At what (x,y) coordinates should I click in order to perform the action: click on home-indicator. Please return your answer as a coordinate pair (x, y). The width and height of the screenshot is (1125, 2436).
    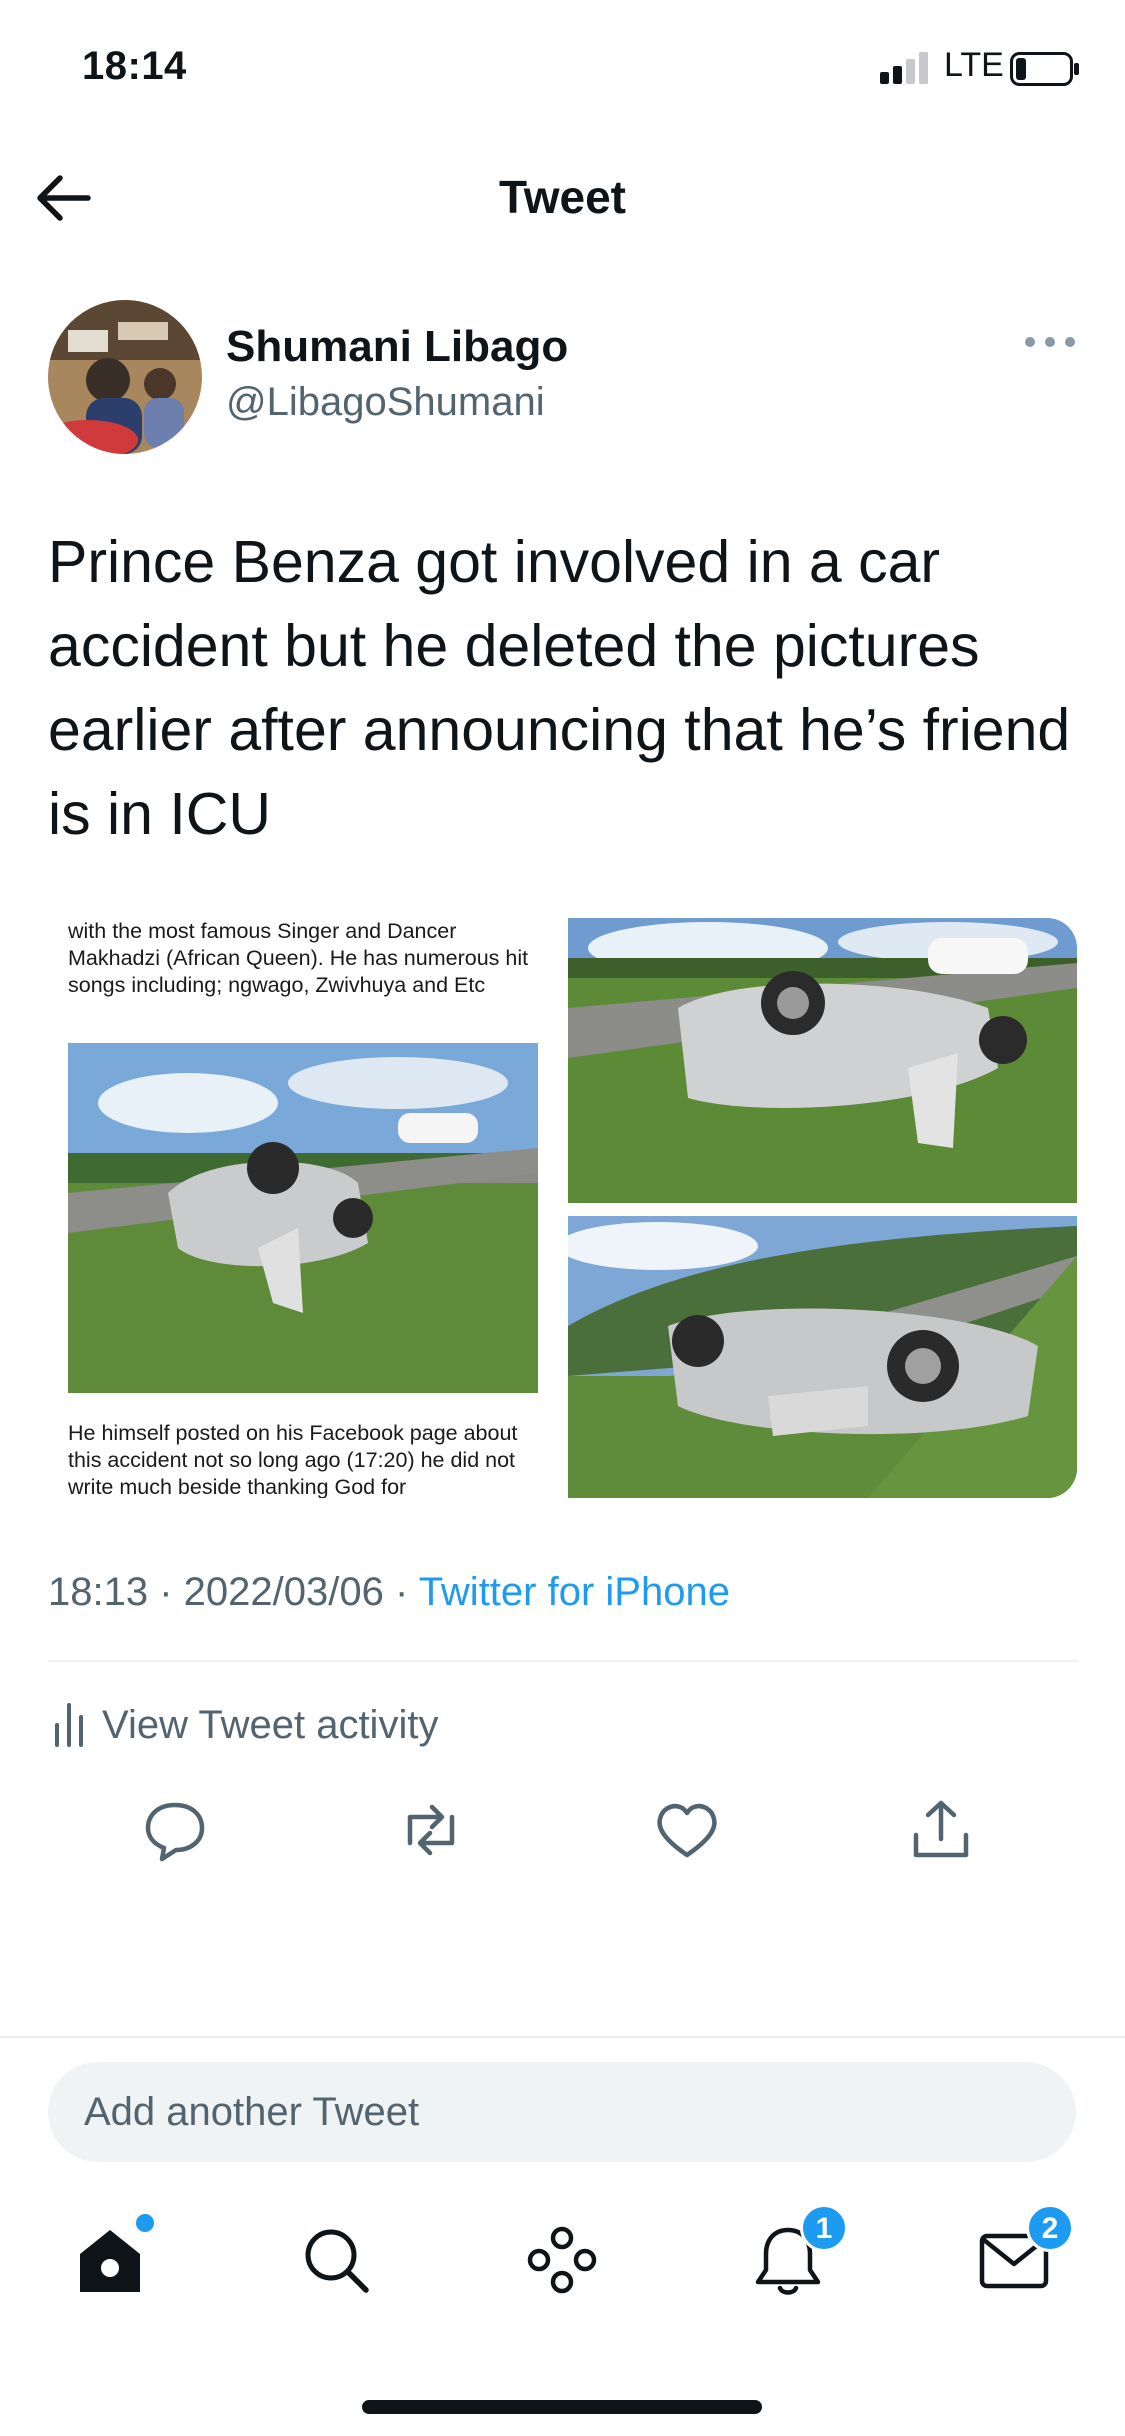
    Looking at the image, I should click on (562, 2407).